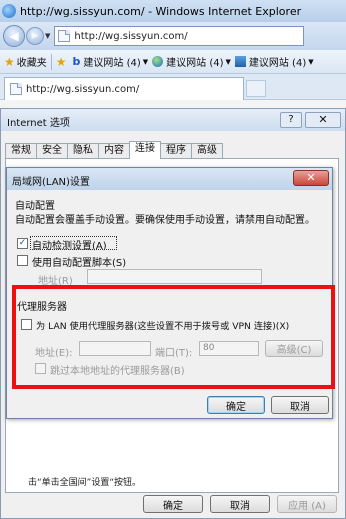  Describe the element at coordinates (21, 151) in the screenshot. I see `tab-general: 常规` at that location.